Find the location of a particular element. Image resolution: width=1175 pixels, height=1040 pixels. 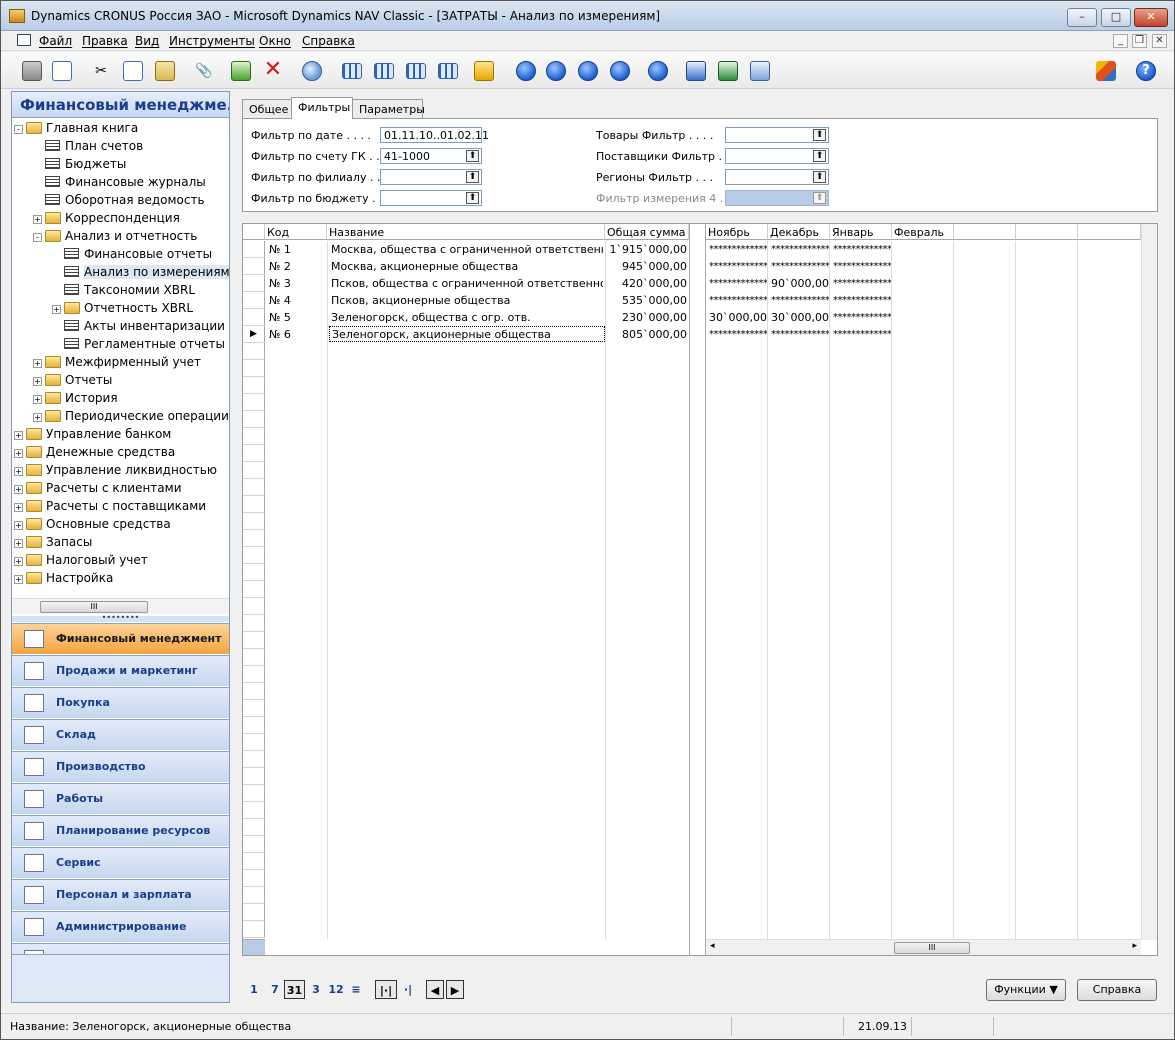

column-header-name: Название is located at coordinates (466, 232).